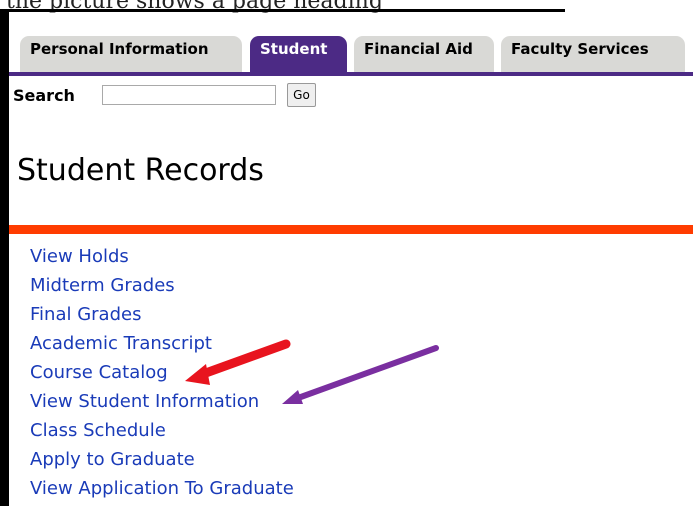 This screenshot has height=506, width=693. What do you see at coordinates (162, 314) in the screenshot?
I see `menu-list-item: Final Grades` at bounding box center [162, 314].